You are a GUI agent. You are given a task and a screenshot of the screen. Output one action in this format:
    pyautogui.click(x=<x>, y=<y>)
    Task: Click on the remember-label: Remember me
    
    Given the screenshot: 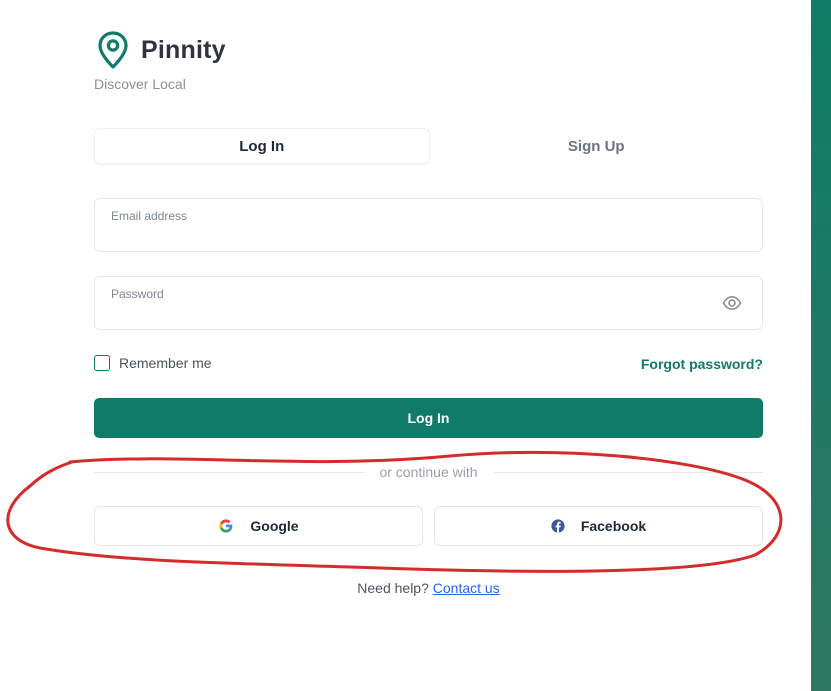 What is the action you would take?
    pyautogui.click(x=165, y=363)
    